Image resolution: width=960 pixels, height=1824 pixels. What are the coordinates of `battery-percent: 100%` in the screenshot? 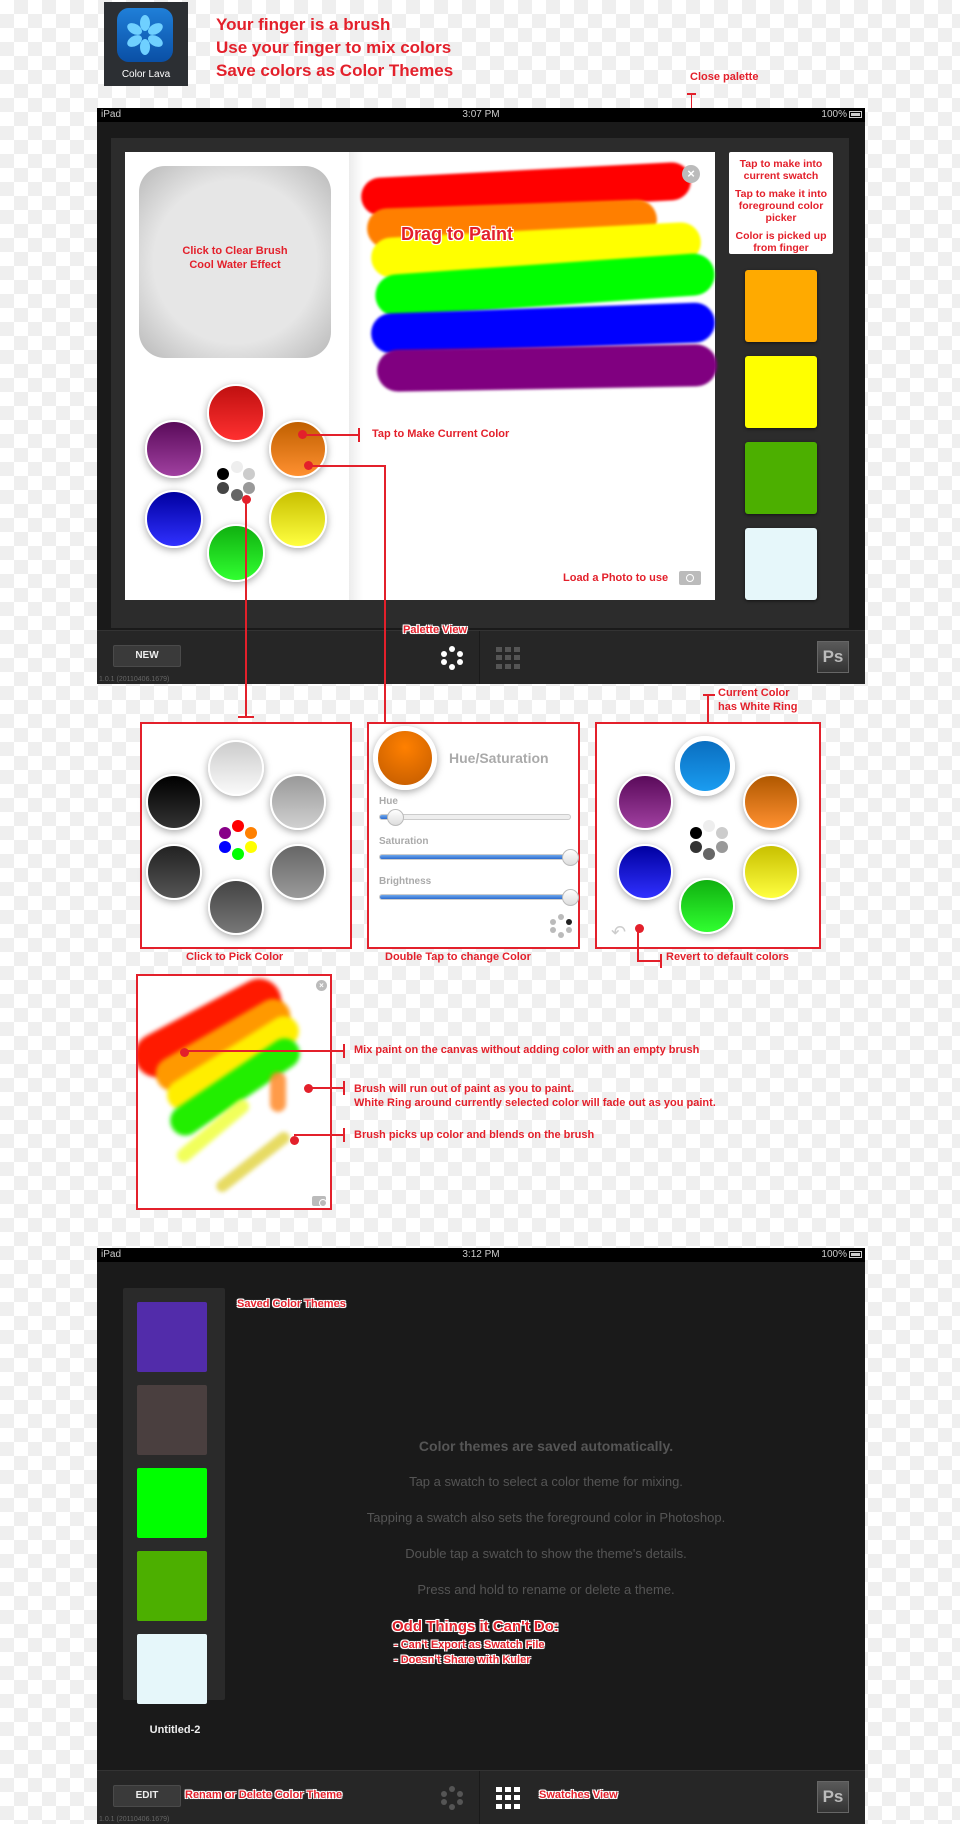 It's located at (834, 114).